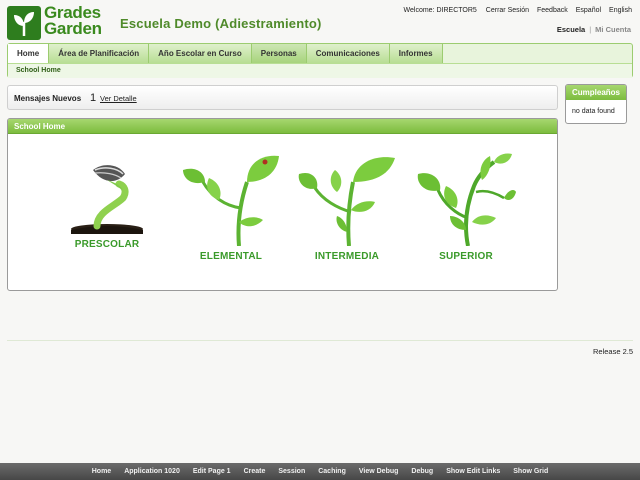 Image resolution: width=640 pixels, height=480 pixels. I want to click on tab-planning-area: Área de Planificación, so click(99, 53).